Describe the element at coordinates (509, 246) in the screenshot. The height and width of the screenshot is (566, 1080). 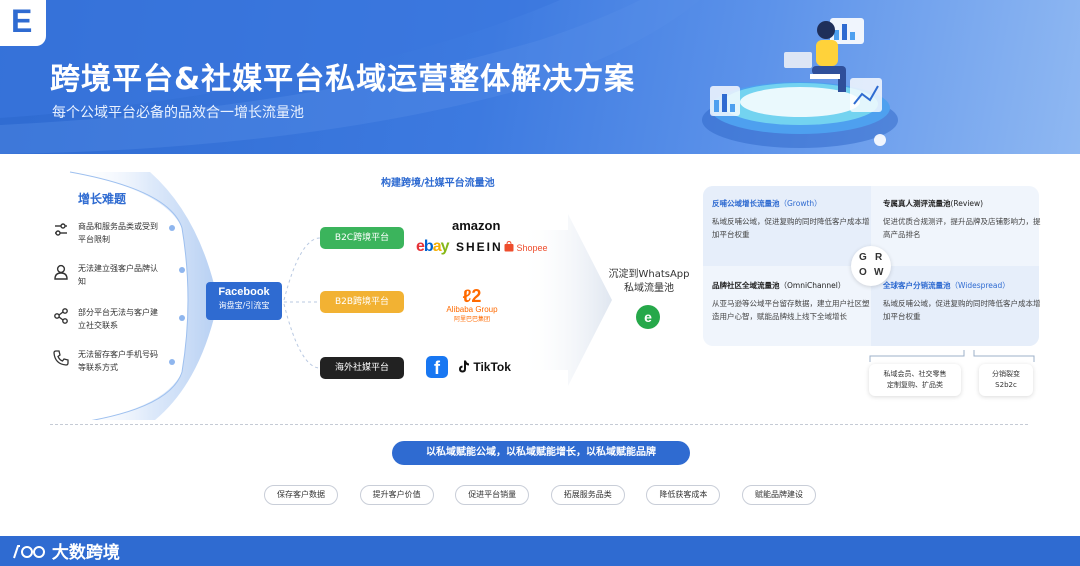
I see `shopee-bag-icon` at that location.